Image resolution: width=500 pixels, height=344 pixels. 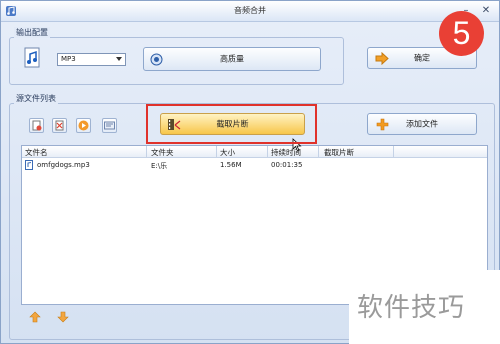 I want to click on format-select: MP3, so click(x=91, y=59).